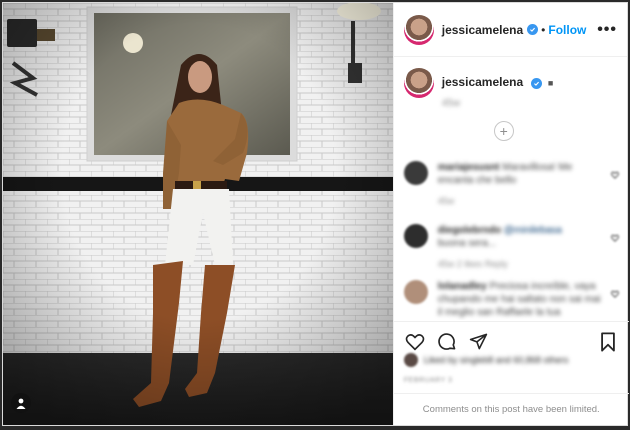 The image size is (630, 430). What do you see at coordinates (511, 409) in the screenshot?
I see `comments-limited-notice: Comments on this post have been limited.` at bounding box center [511, 409].